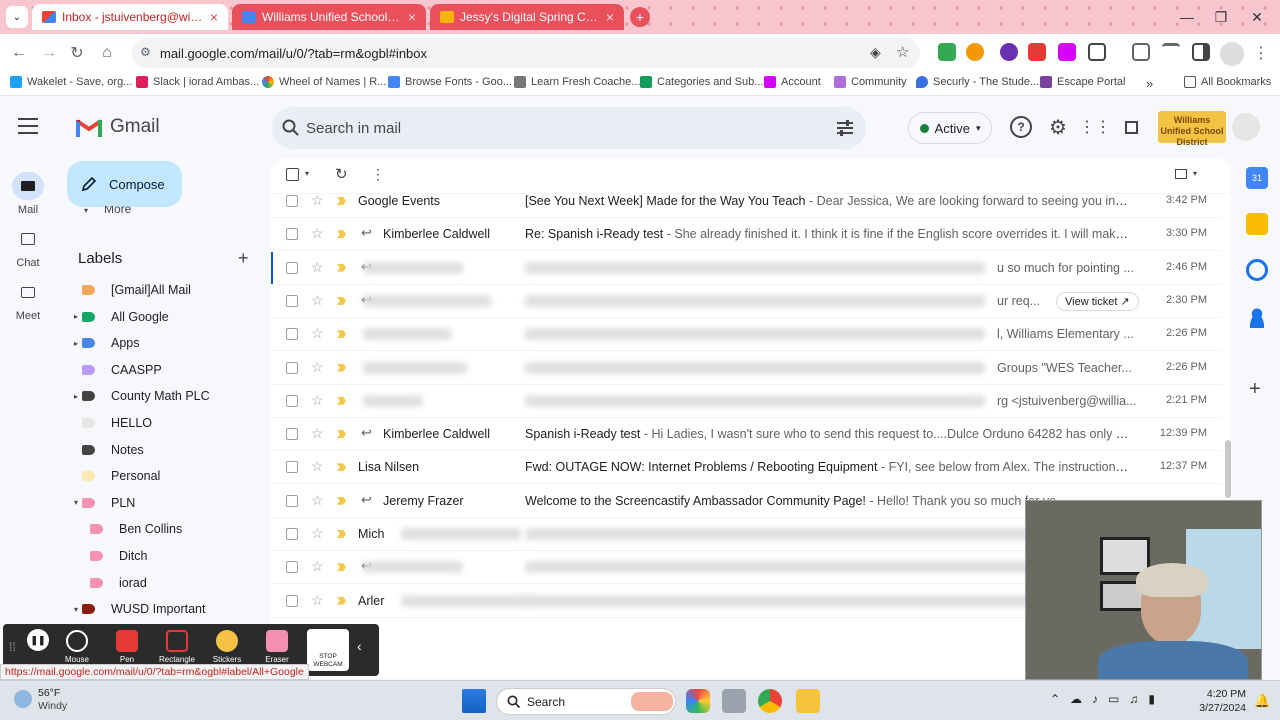 The image size is (1280, 720). Describe the element at coordinates (1021, 127) in the screenshot. I see `help-icon: ?` at that location.